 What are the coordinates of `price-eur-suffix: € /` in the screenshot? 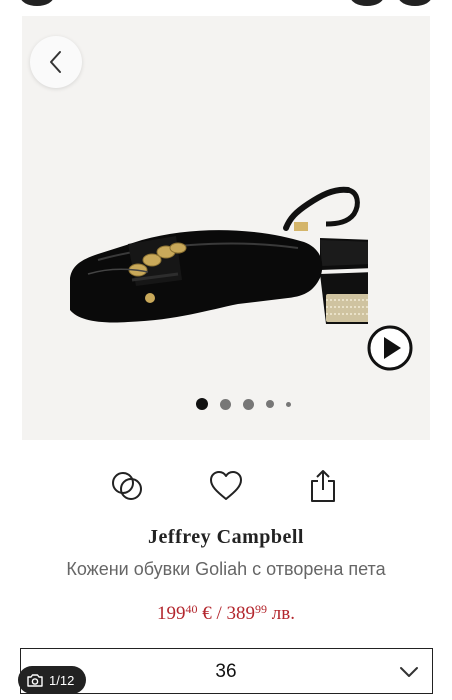 It's located at (212, 613).